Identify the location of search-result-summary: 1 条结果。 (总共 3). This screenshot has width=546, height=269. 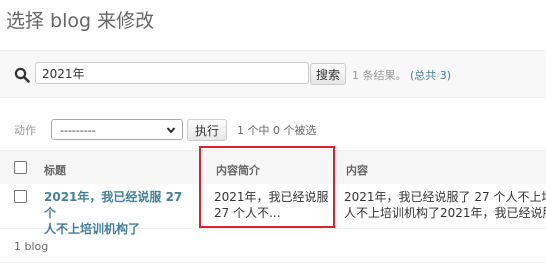
(401, 75).